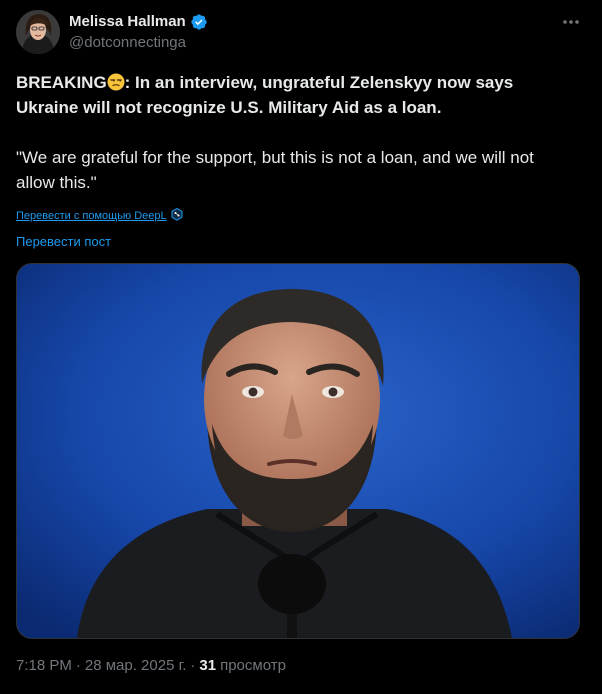 Image resolution: width=602 pixels, height=694 pixels. Describe the element at coordinates (138, 43) in the screenshot. I see `author-handle: @dotconnectinga` at that location.